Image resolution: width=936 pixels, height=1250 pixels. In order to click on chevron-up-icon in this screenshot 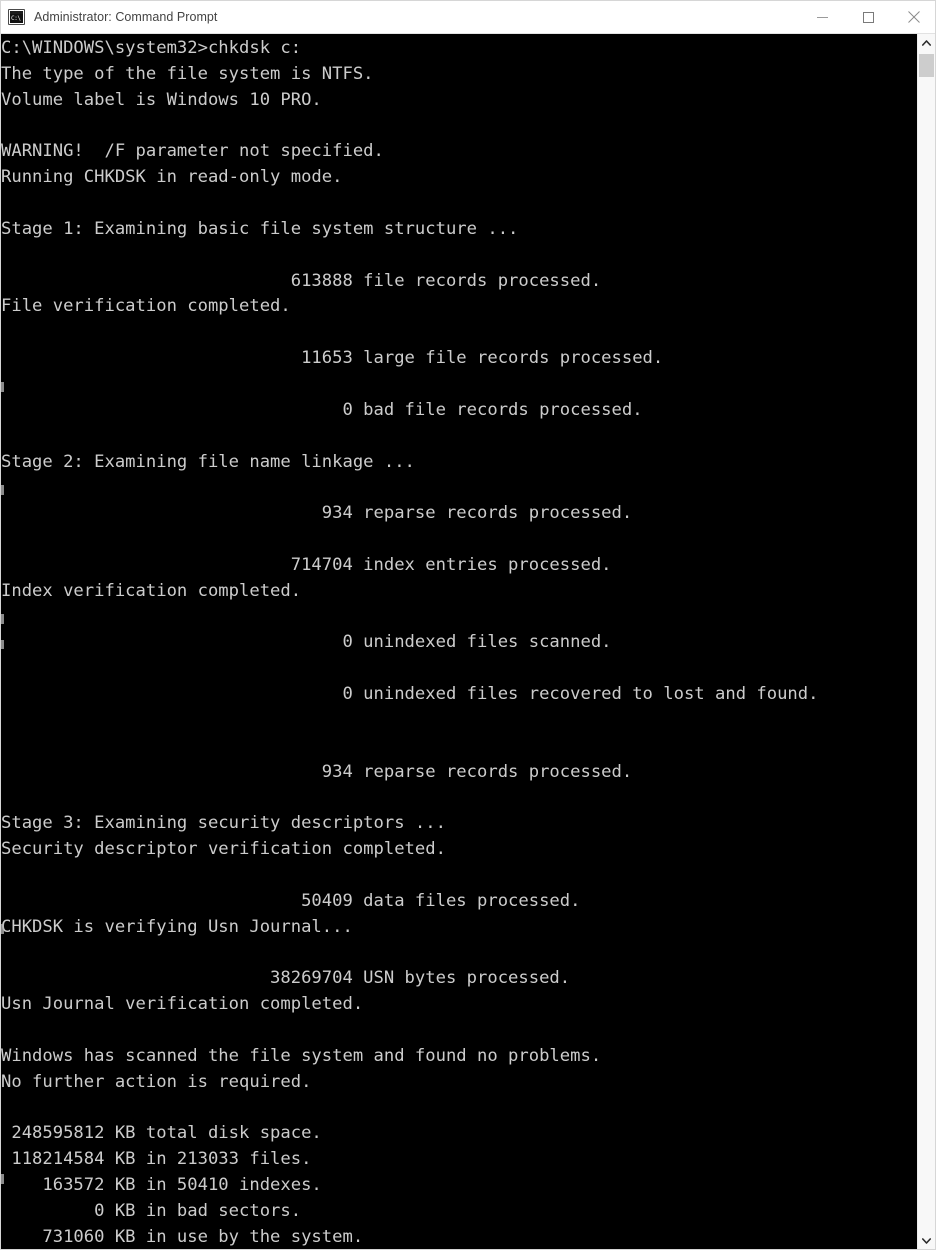, I will do `click(926, 43)`.